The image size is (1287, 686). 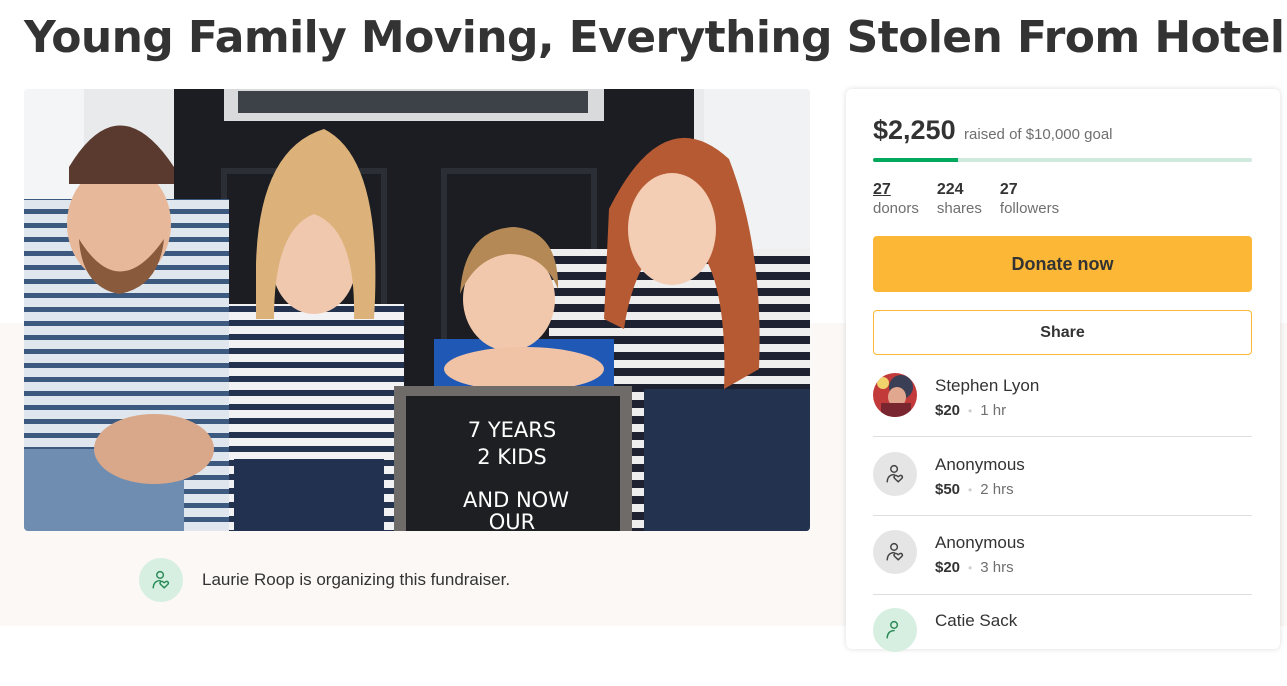 I want to click on sign-line: AND NOW, so click(x=516, y=500).